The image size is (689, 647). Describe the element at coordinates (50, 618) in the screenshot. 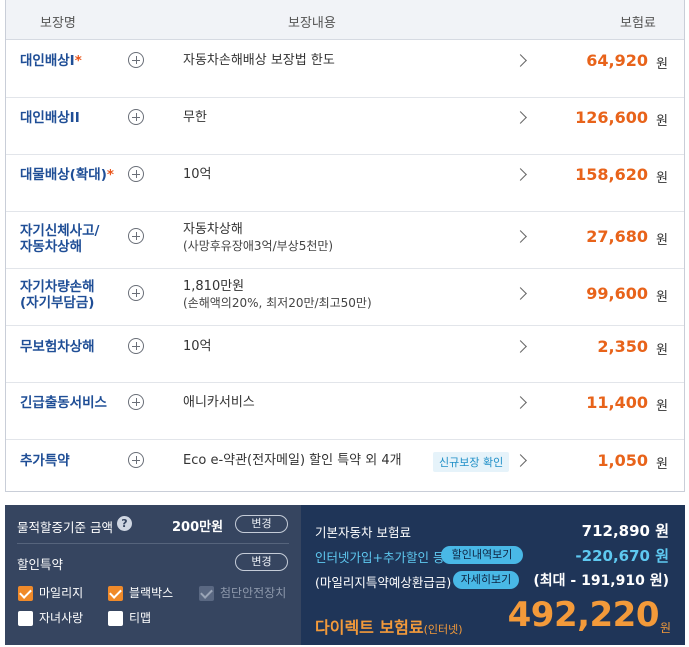

I see `child-love-checkbox: 자녀사랑` at that location.